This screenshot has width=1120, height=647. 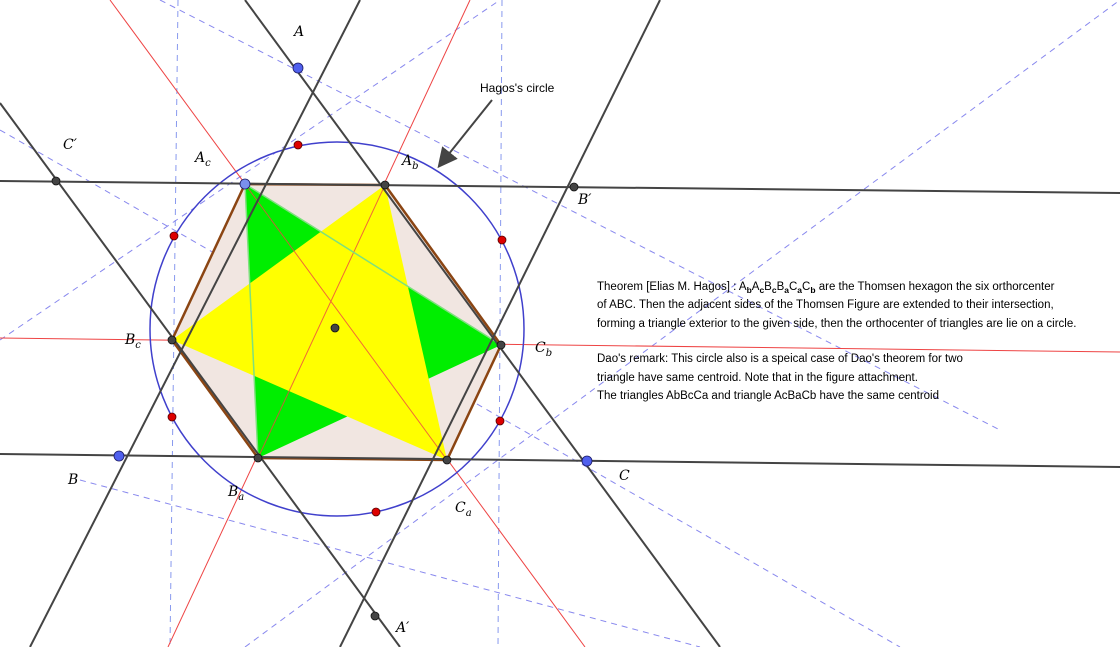 I want to click on label-C-prime: C′, so click(x=70, y=145).